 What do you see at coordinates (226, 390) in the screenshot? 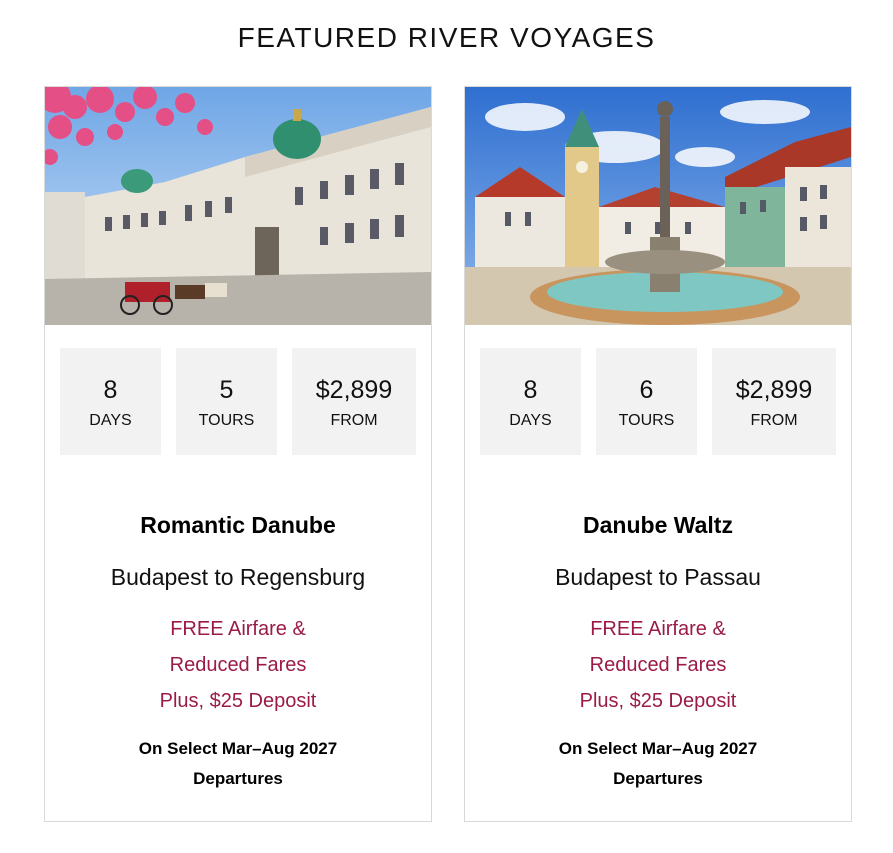
I see `stat-value: 5` at bounding box center [226, 390].